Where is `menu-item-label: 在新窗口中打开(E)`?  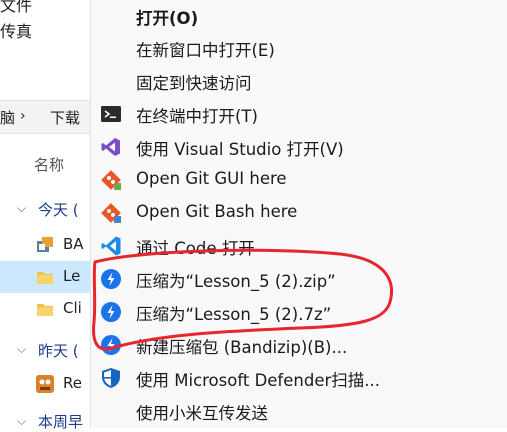 menu-item-label: 在新窗口中打开(E) is located at coordinates (205, 50).